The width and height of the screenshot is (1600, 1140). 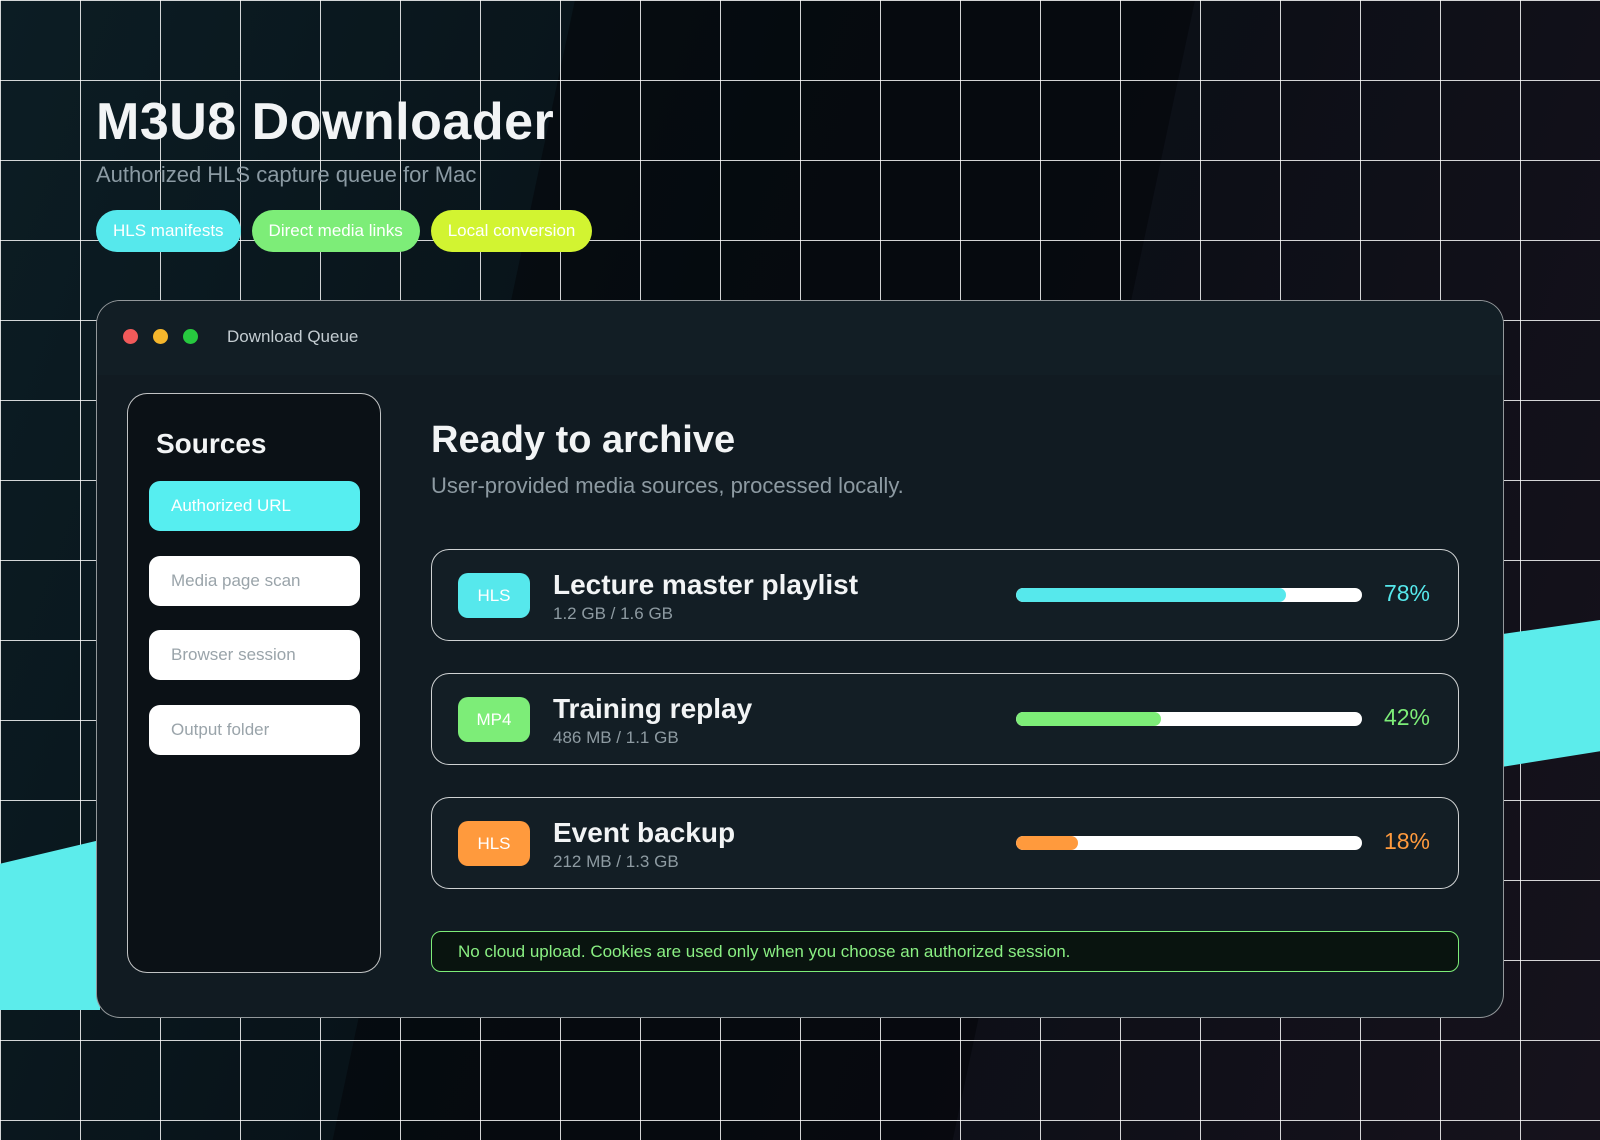 What do you see at coordinates (945, 843) in the screenshot?
I see `download-job-row: HLS Event backup 212 MB / 1.3 GB 18%` at bounding box center [945, 843].